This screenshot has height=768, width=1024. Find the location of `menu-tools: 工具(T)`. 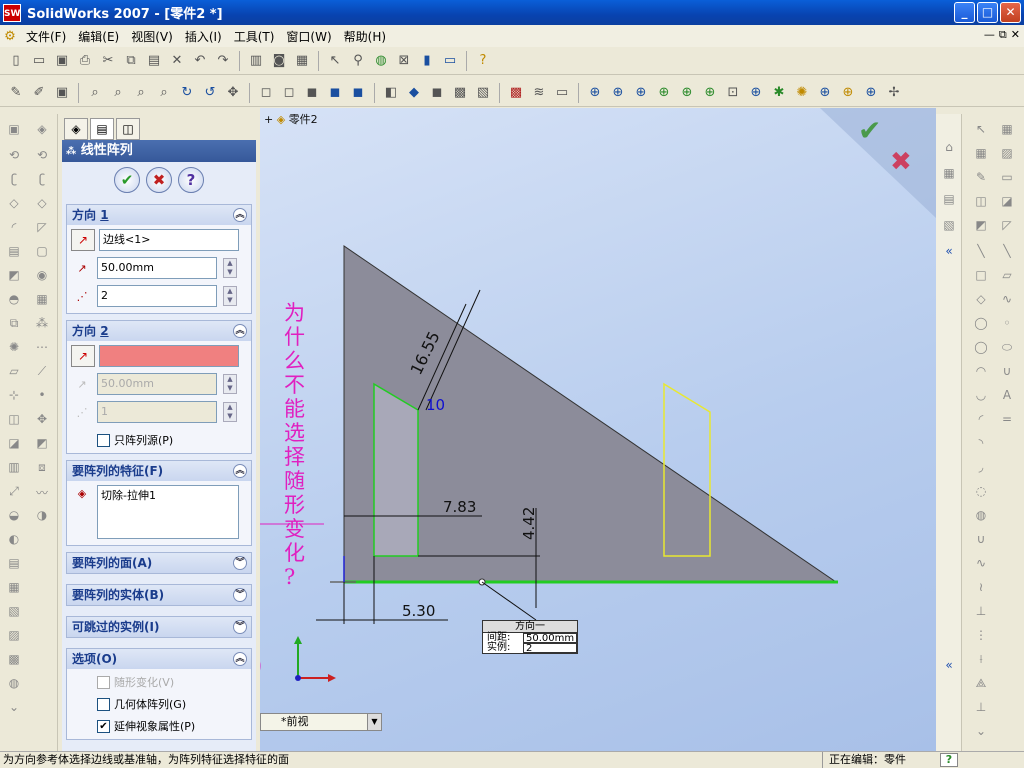

menu-tools: 工具(T) is located at coordinates (254, 36).